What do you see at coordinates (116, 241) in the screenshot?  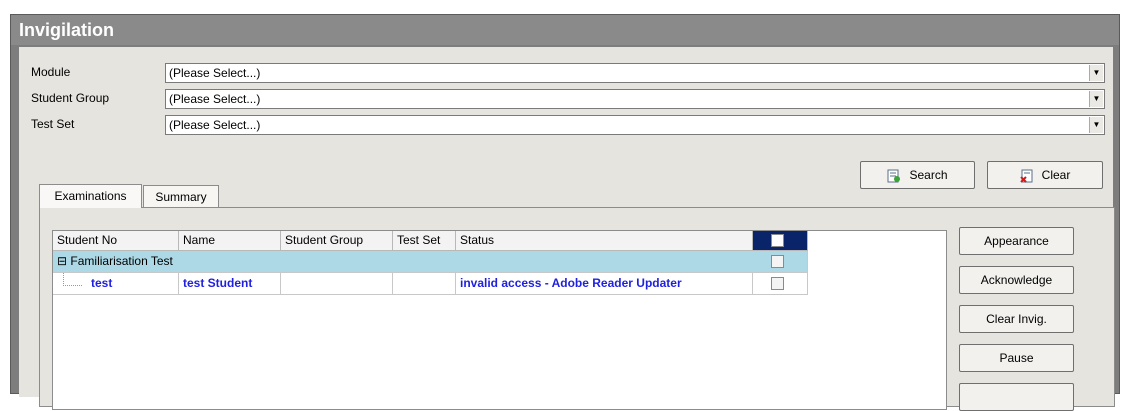 I see `column-student-no: Student No` at bounding box center [116, 241].